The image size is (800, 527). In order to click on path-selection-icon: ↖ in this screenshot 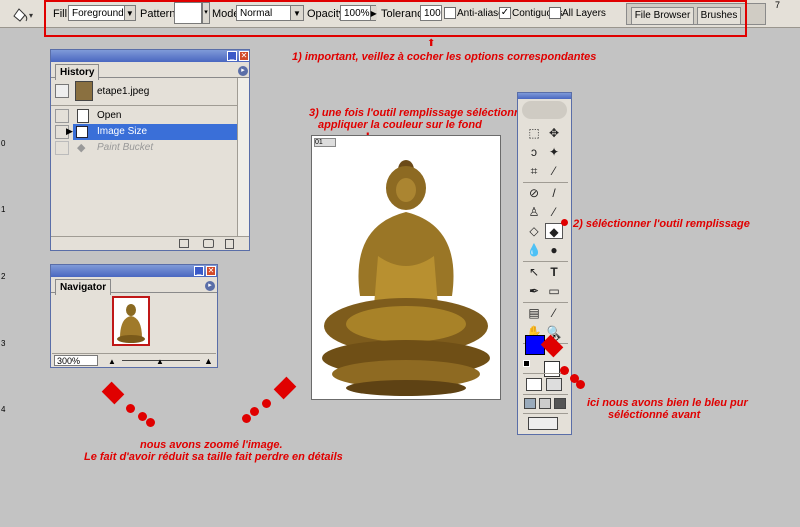, I will do `click(534, 272)`.